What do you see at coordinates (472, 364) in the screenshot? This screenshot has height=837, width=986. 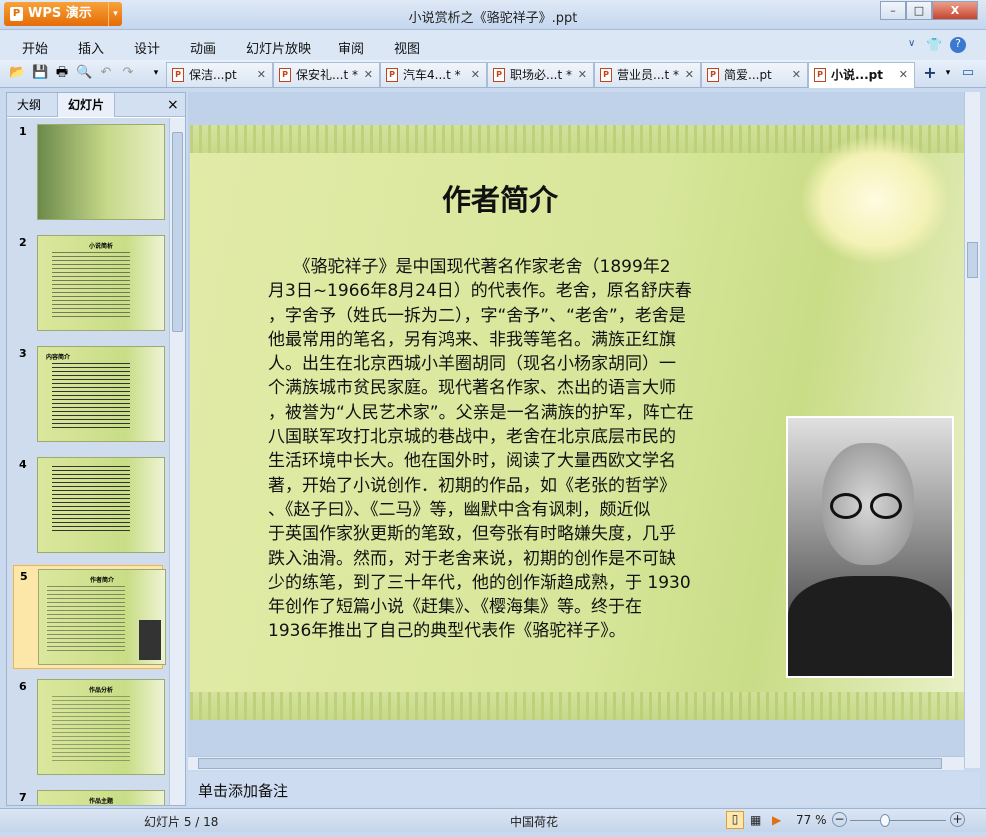 I see `body-line: 人。出生在北京西城小羊圈胡同（现名小杨家胡同）一` at bounding box center [472, 364].